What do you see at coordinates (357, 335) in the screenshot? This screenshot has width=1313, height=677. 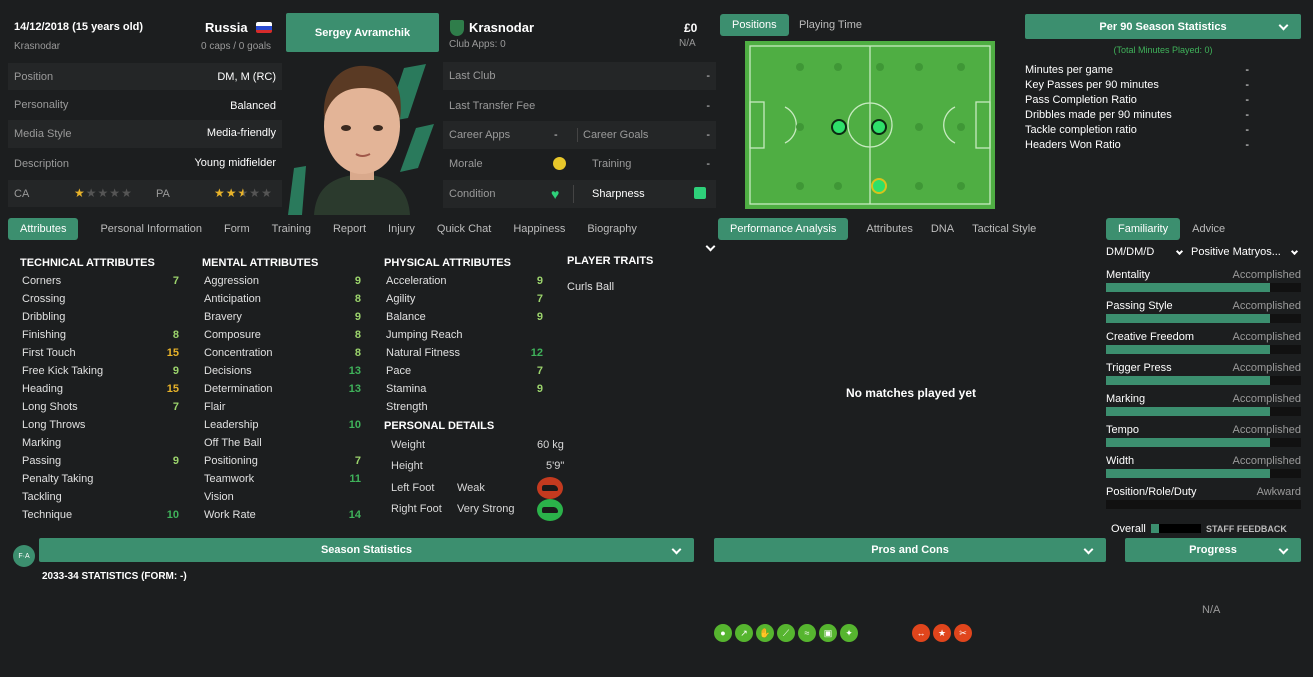 I see `attribute-value: 8` at bounding box center [357, 335].